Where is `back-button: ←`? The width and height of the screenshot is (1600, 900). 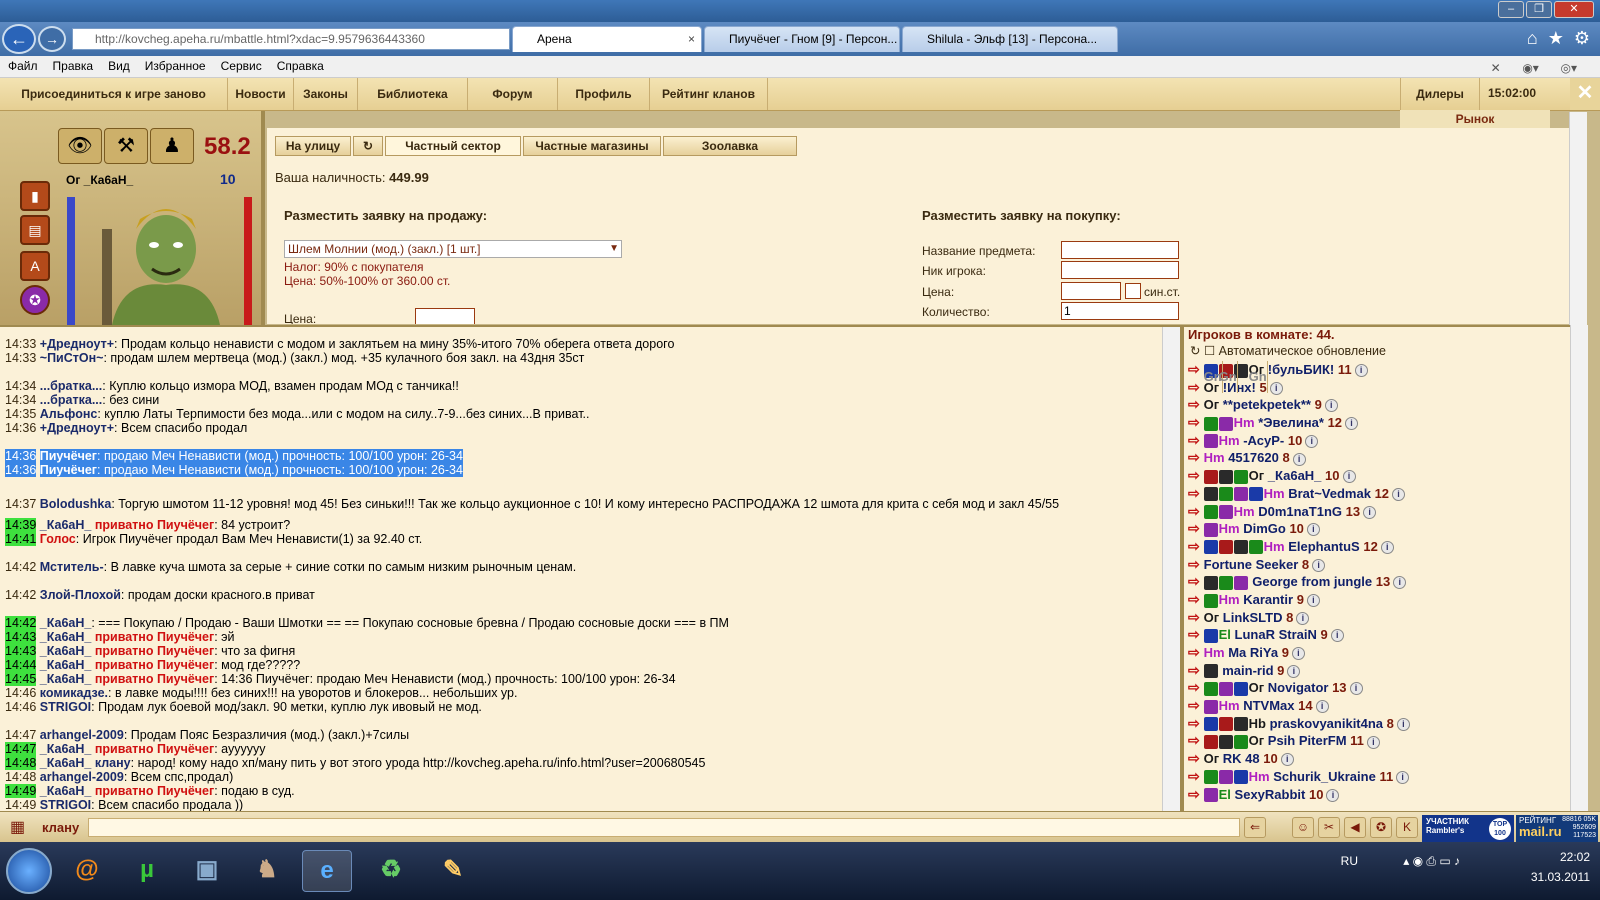 back-button: ← is located at coordinates (19, 39).